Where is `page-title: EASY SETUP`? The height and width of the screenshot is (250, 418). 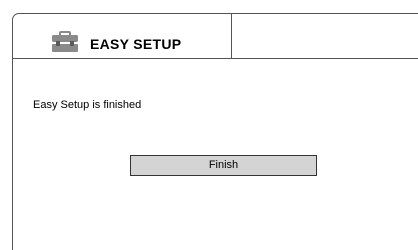 page-title: EASY SETUP is located at coordinates (136, 44).